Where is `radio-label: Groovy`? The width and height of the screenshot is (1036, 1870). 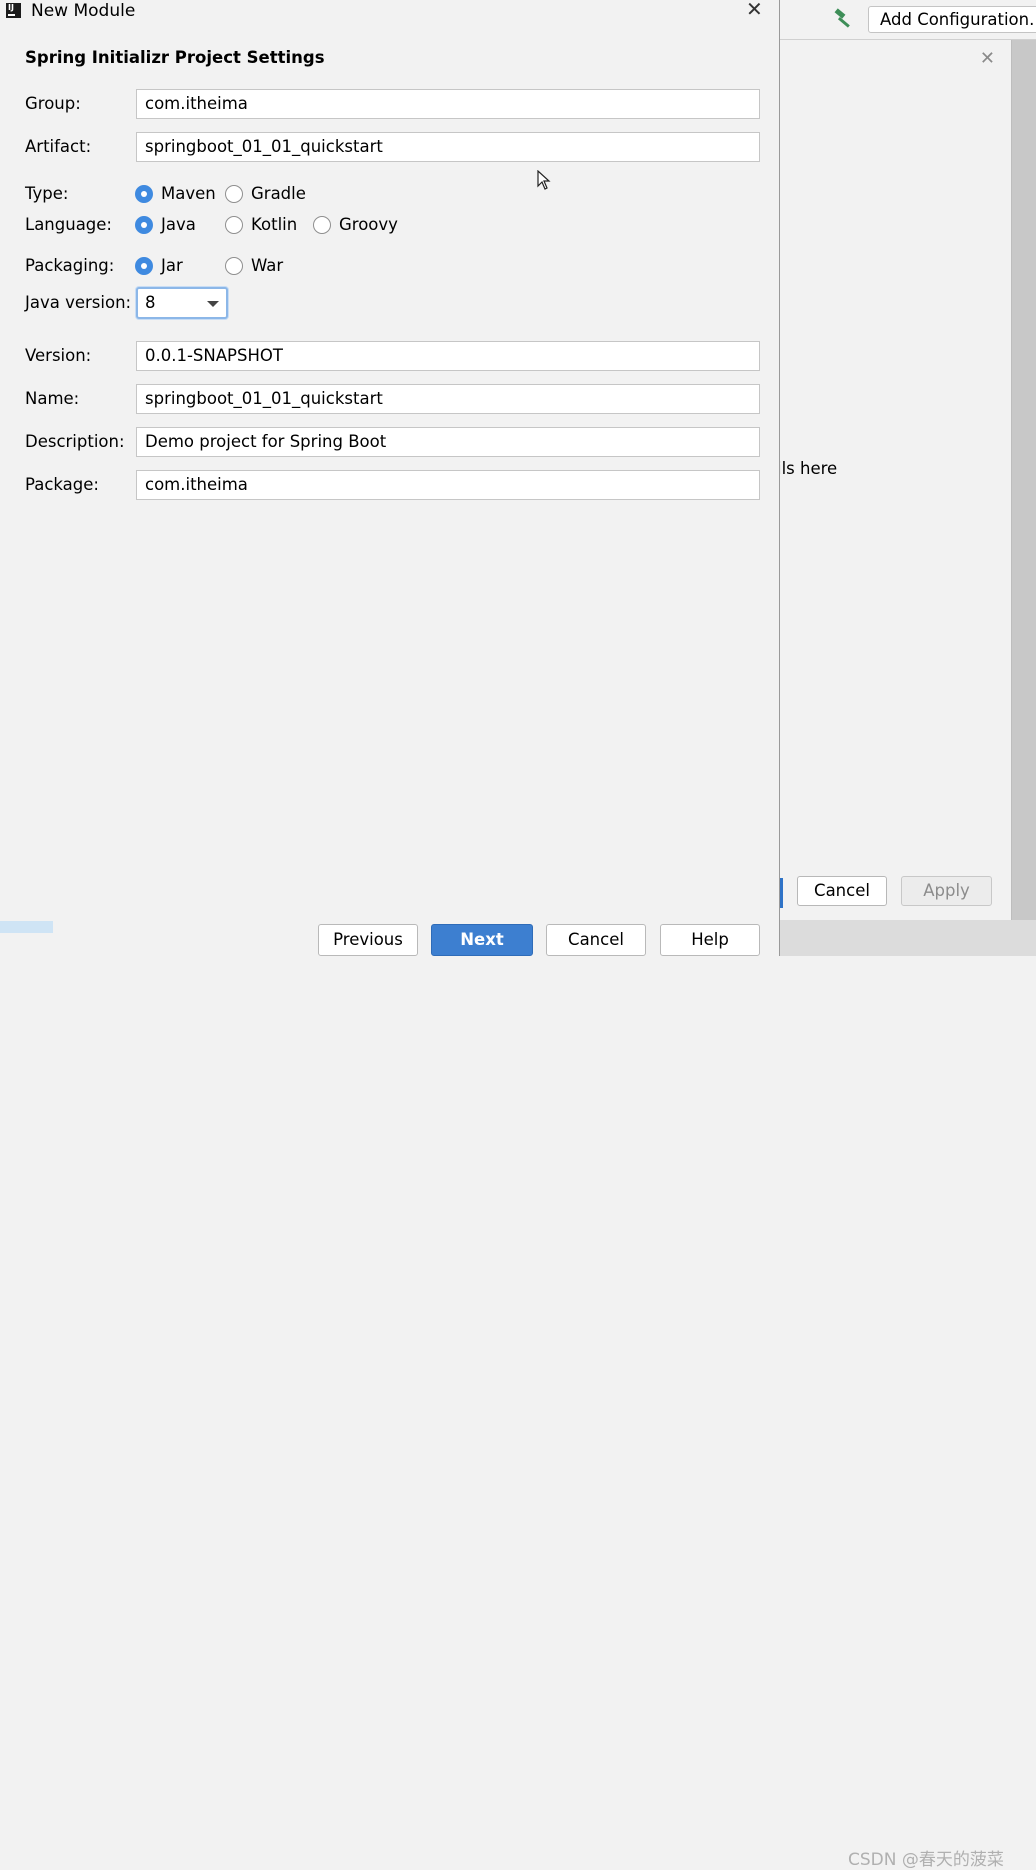 radio-label: Groovy is located at coordinates (368, 224).